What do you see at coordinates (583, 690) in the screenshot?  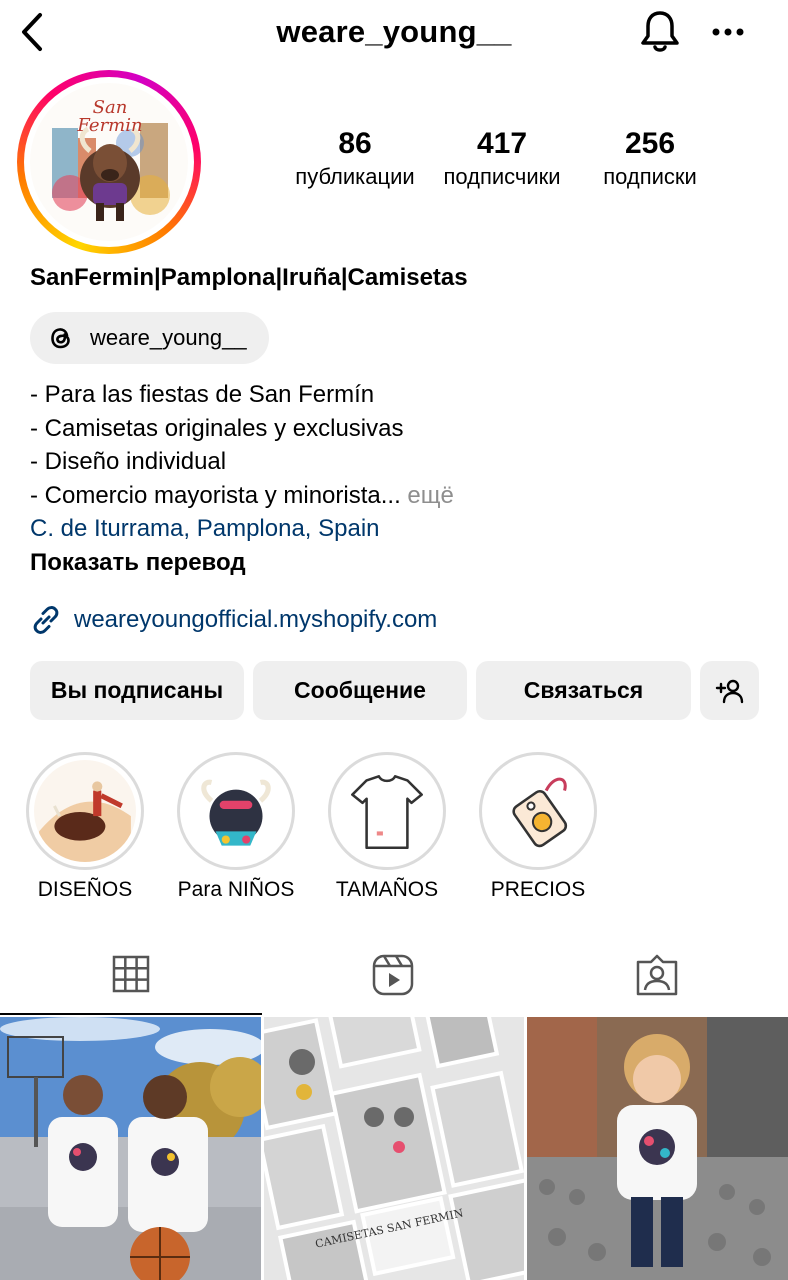 I see `contact-button: Связаться` at bounding box center [583, 690].